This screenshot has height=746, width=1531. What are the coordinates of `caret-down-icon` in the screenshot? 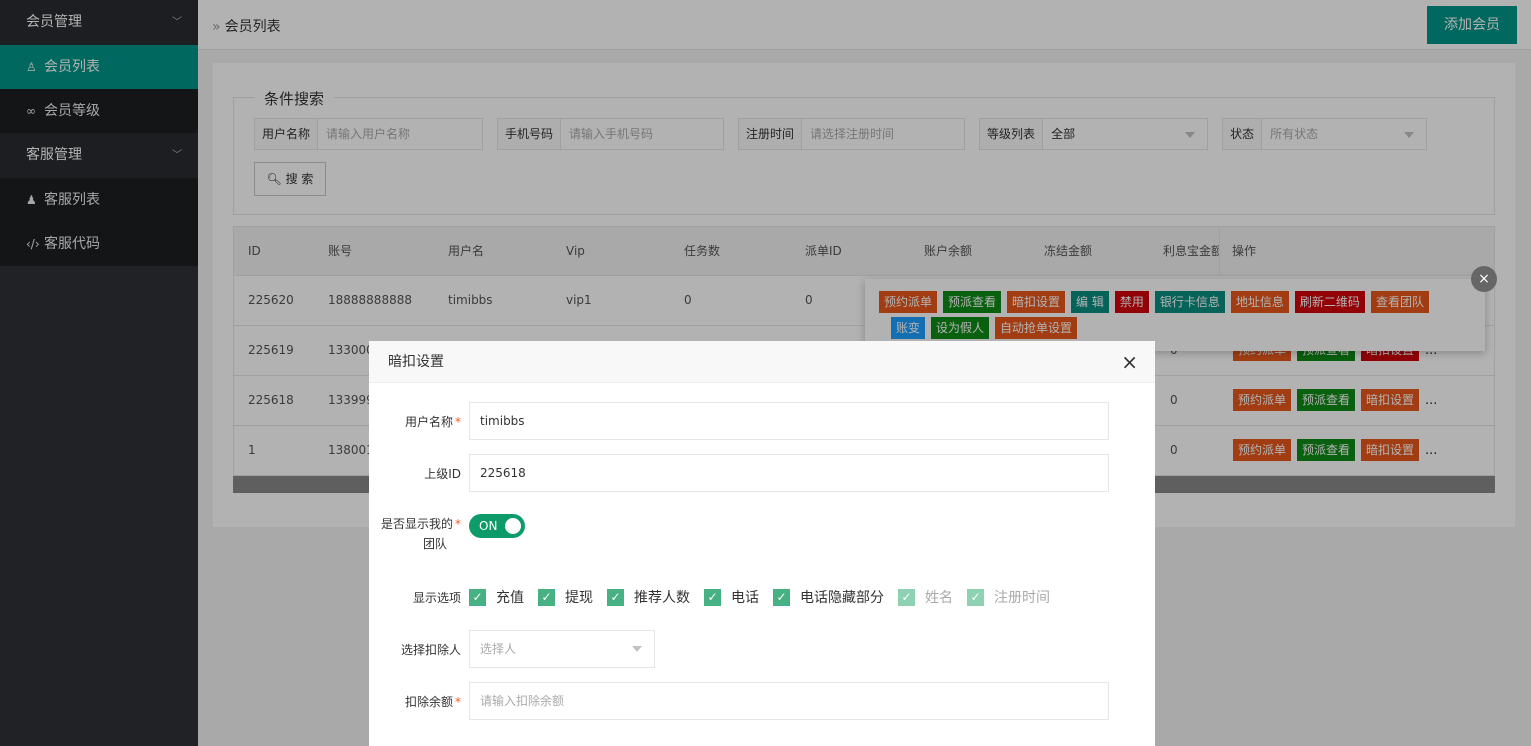 It's located at (637, 649).